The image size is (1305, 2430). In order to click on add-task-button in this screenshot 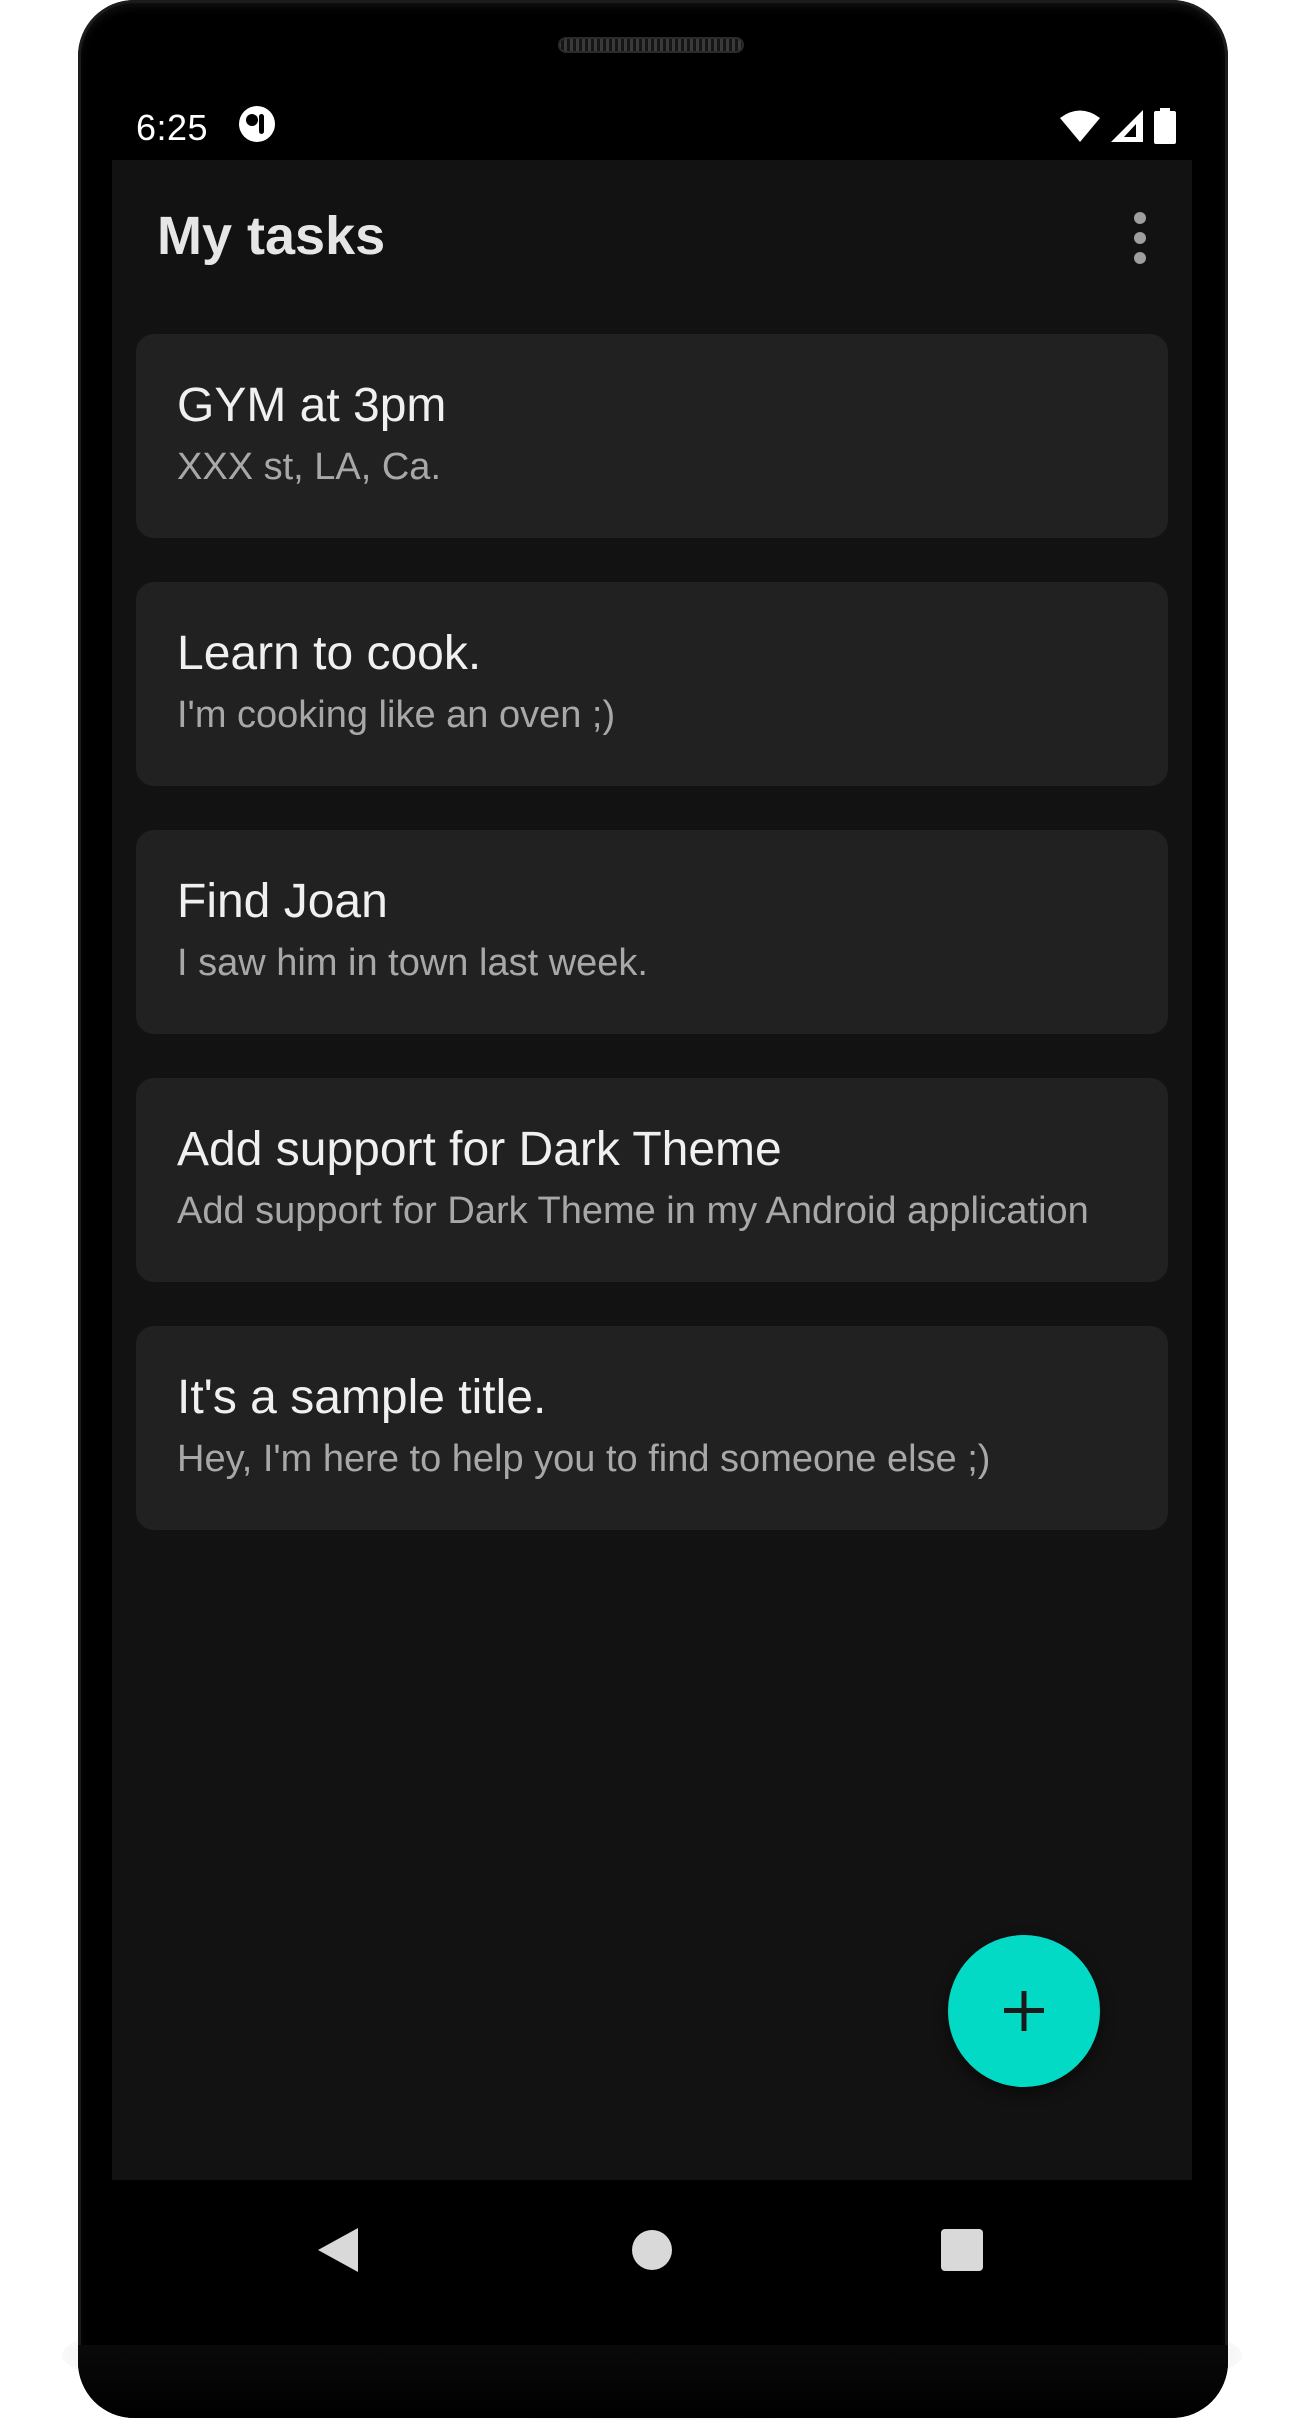, I will do `click(1024, 2011)`.